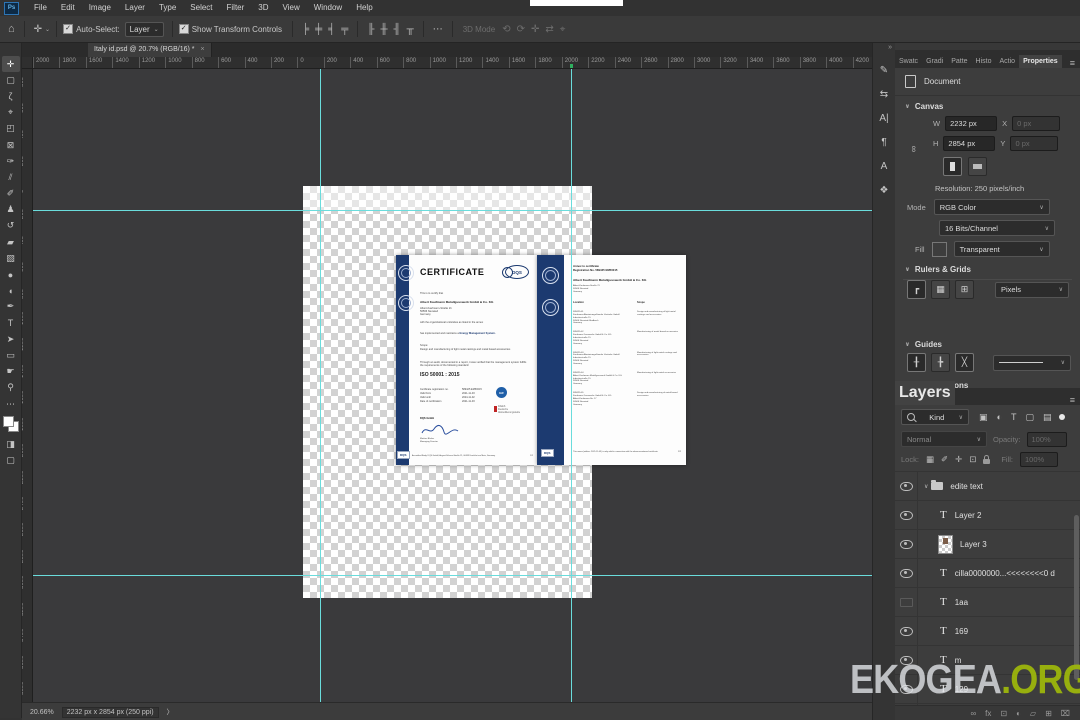 The height and width of the screenshot is (720, 1080). Describe the element at coordinates (939, 249) in the screenshot. I see `fill-swatch` at that location.